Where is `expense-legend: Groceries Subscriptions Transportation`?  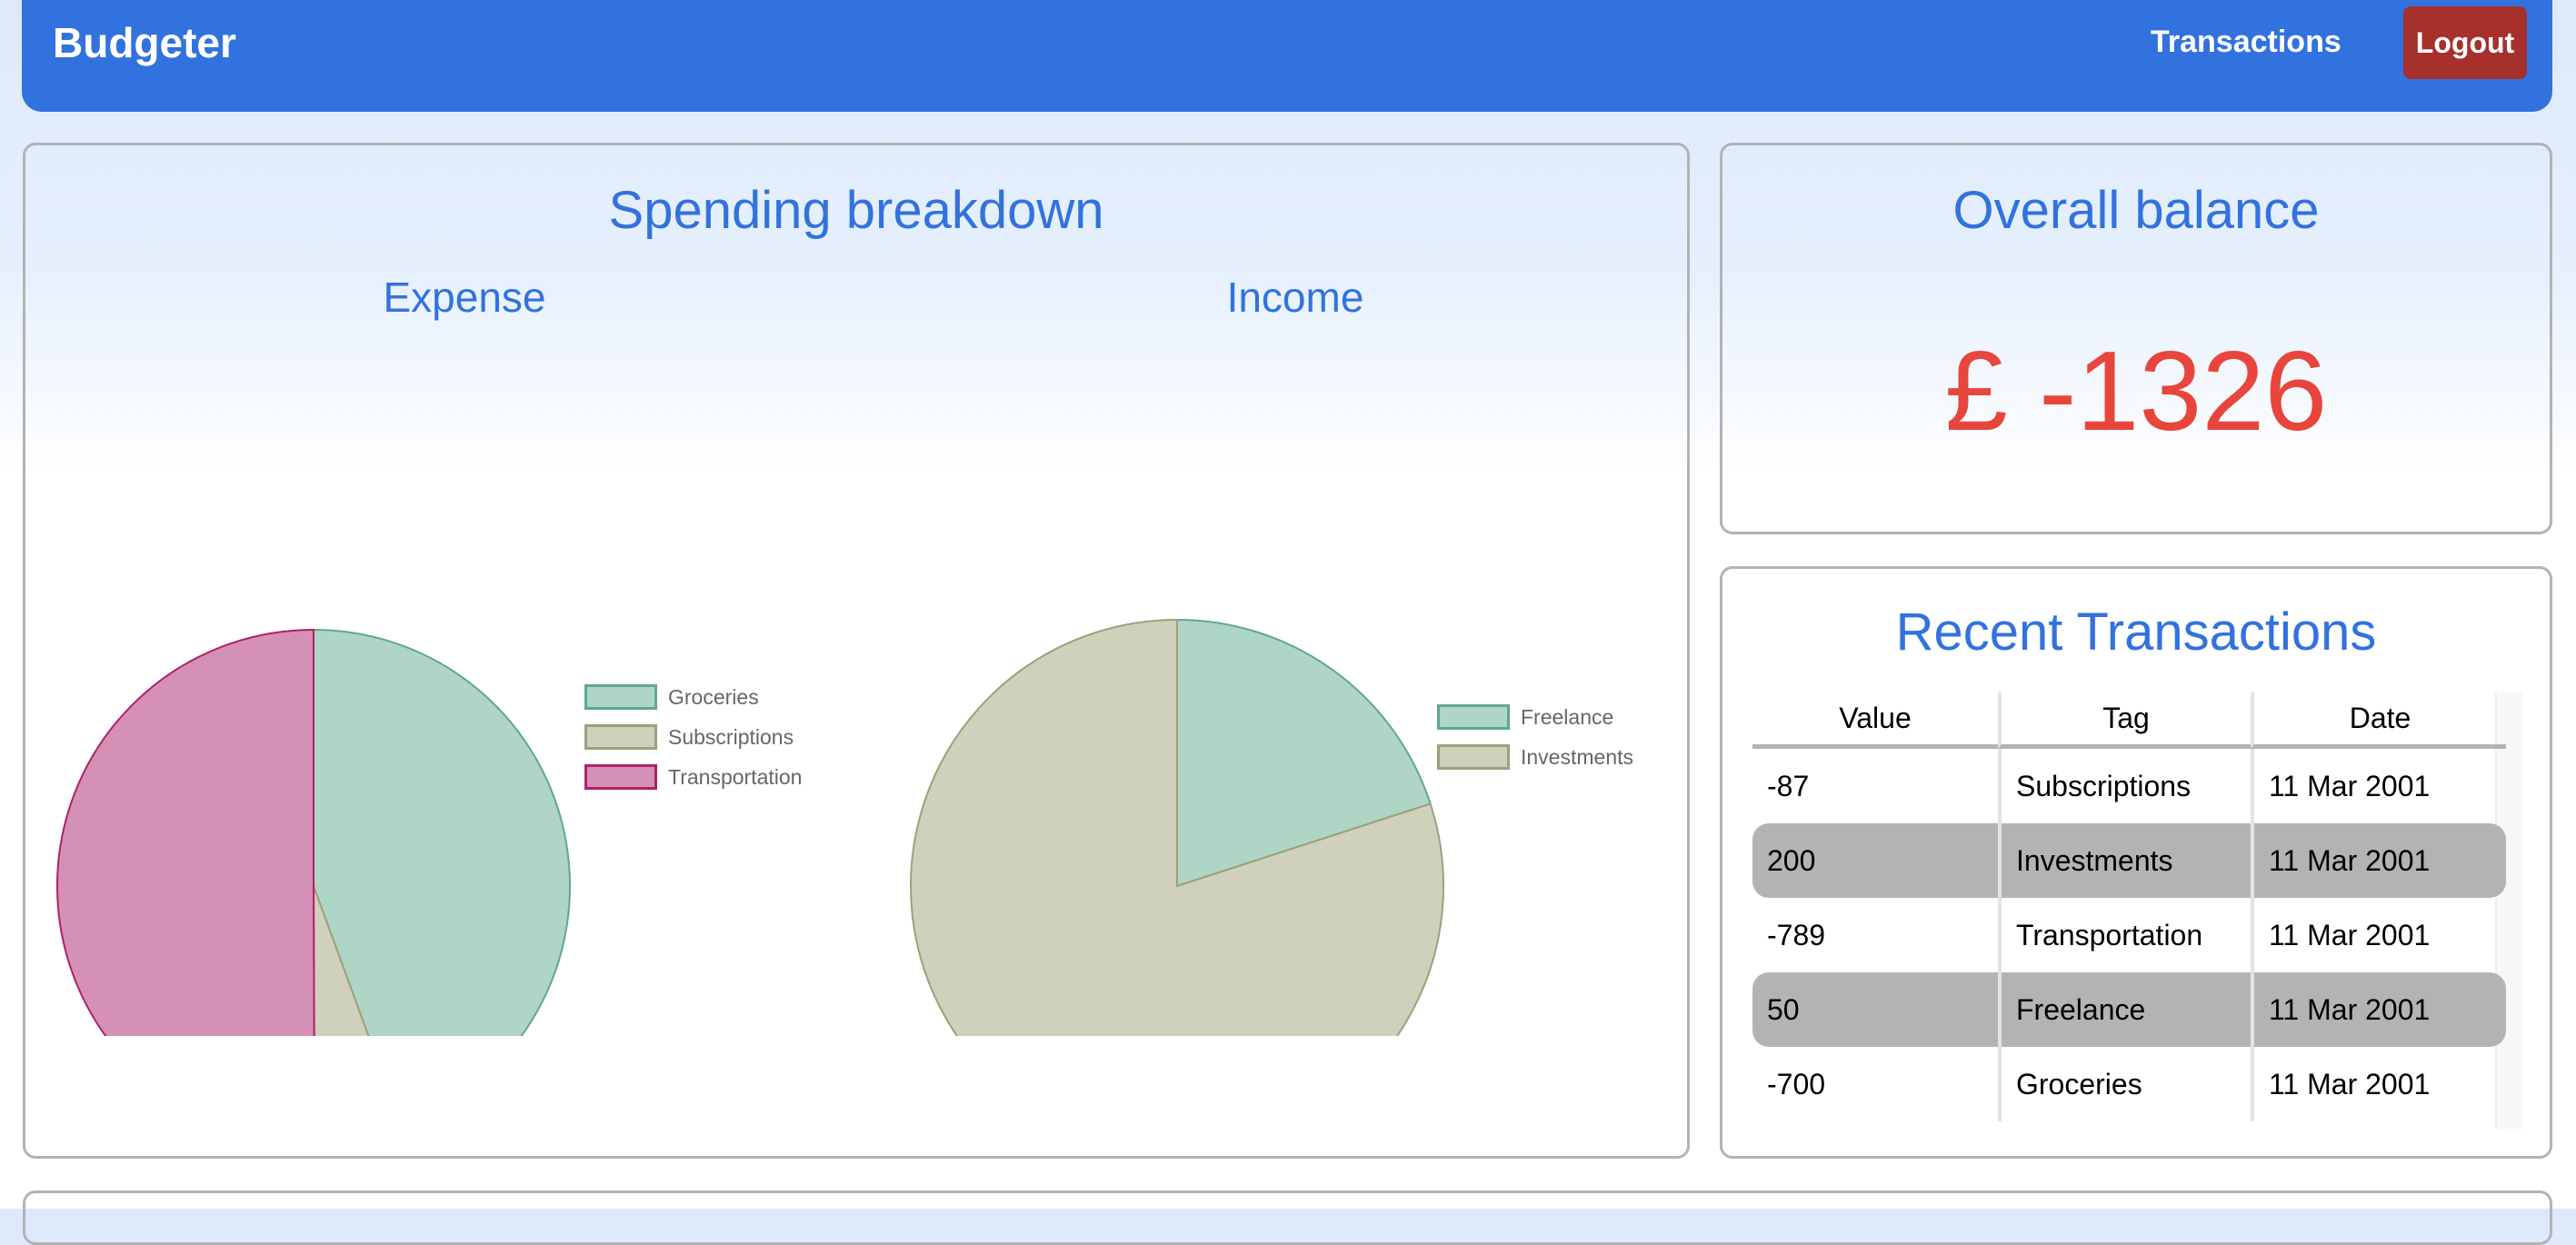 expense-legend: Groceries Subscriptions Transportation is located at coordinates (693, 737).